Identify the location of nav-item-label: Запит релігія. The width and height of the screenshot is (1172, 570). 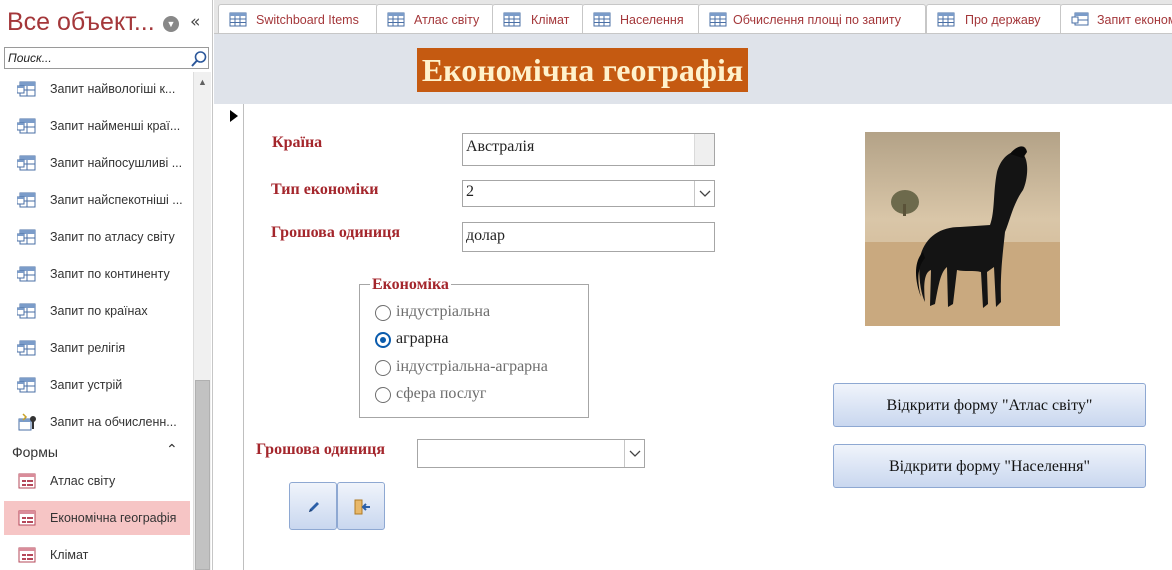
(88, 348).